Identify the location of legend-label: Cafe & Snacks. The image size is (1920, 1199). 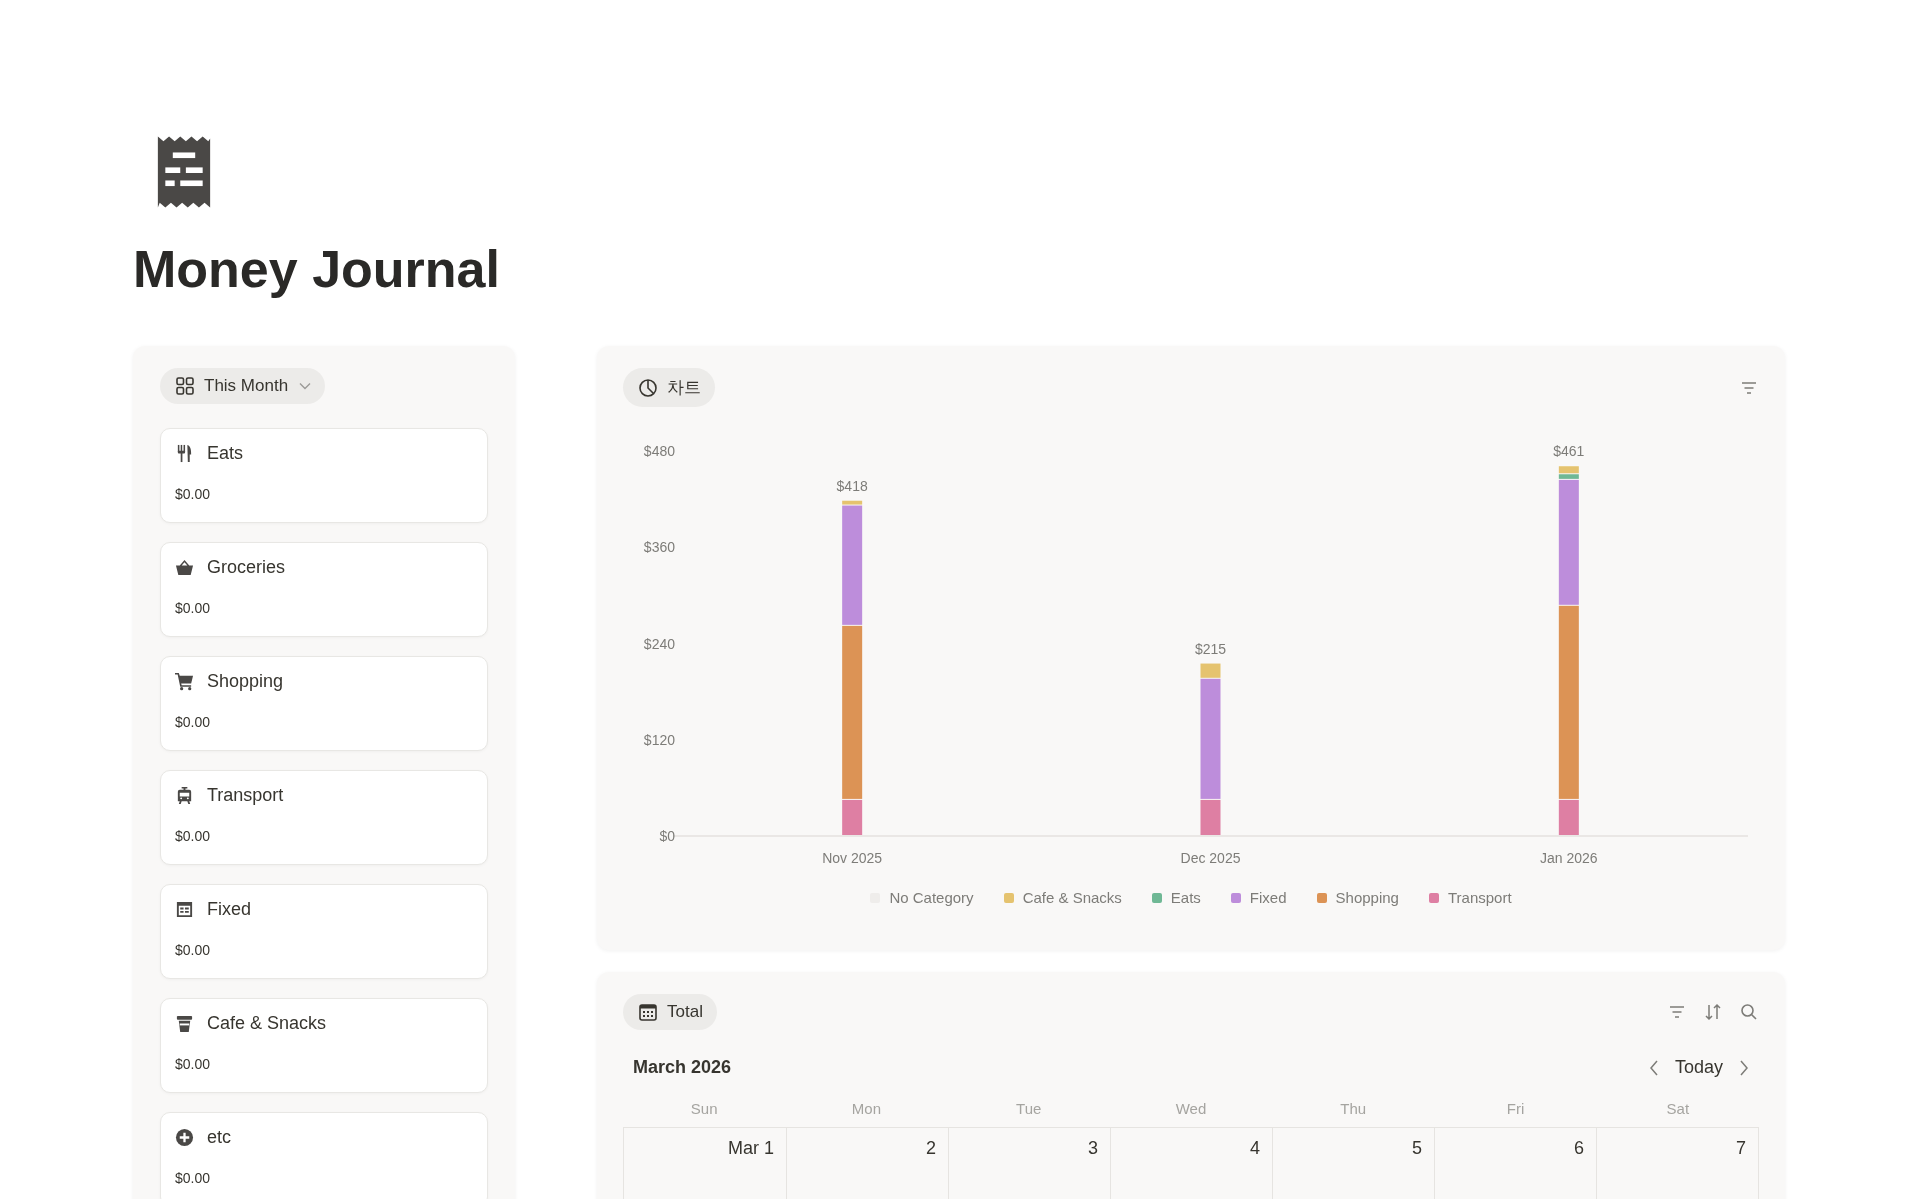
(1072, 898).